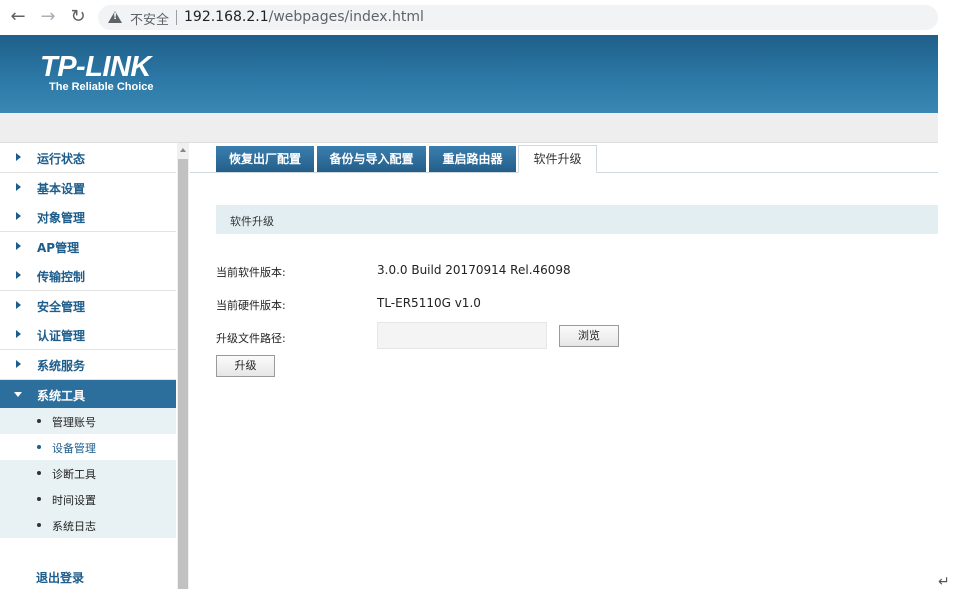  I want to click on section-title: 软件升级, so click(252, 221).